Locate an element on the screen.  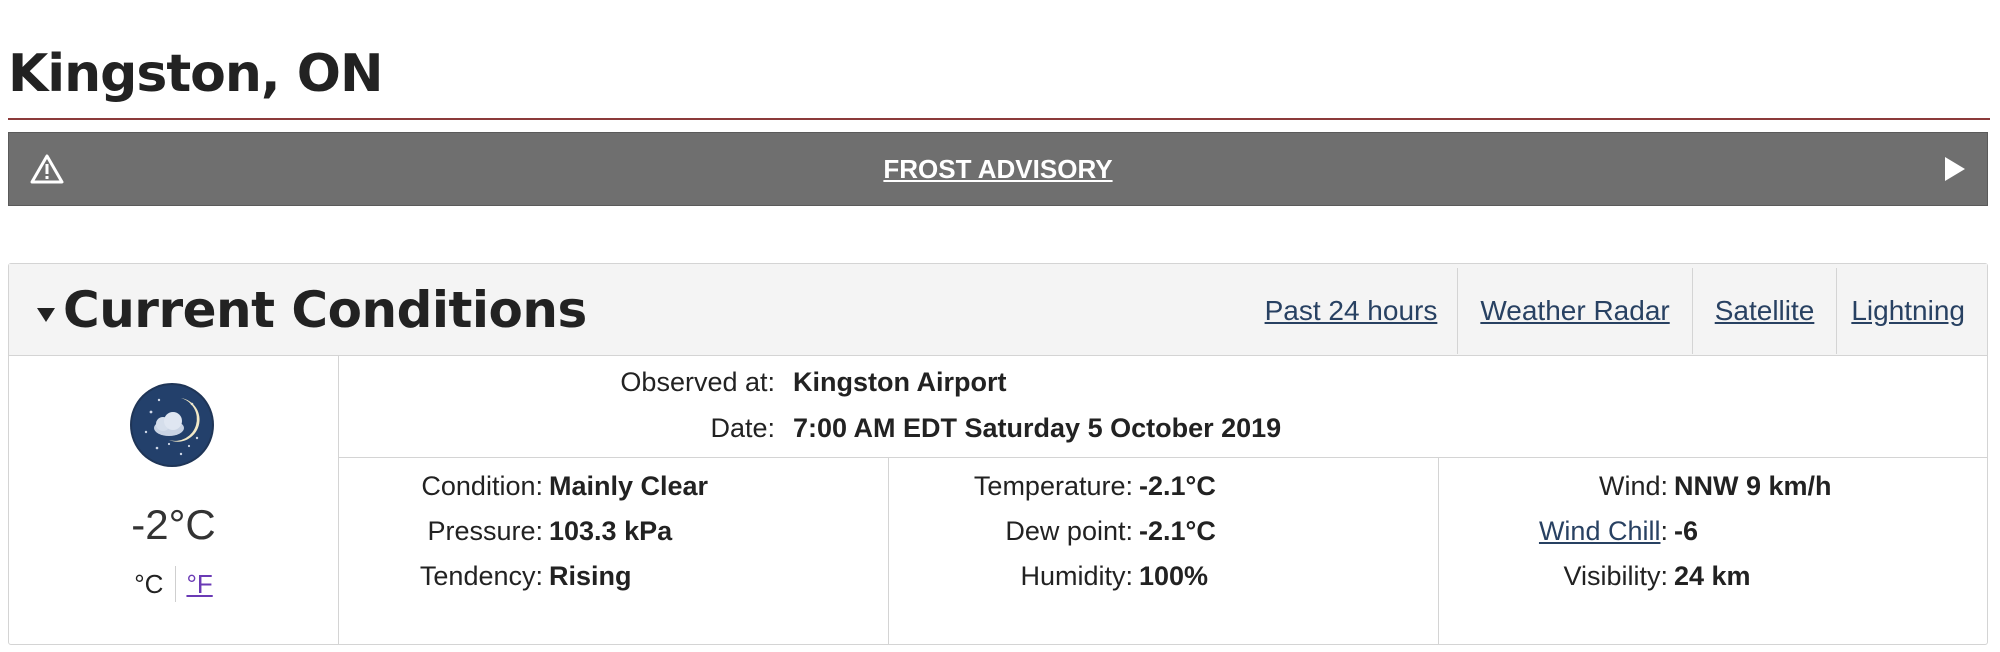
wind-chill-link: Wind Chill is located at coordinates (1600, 531).